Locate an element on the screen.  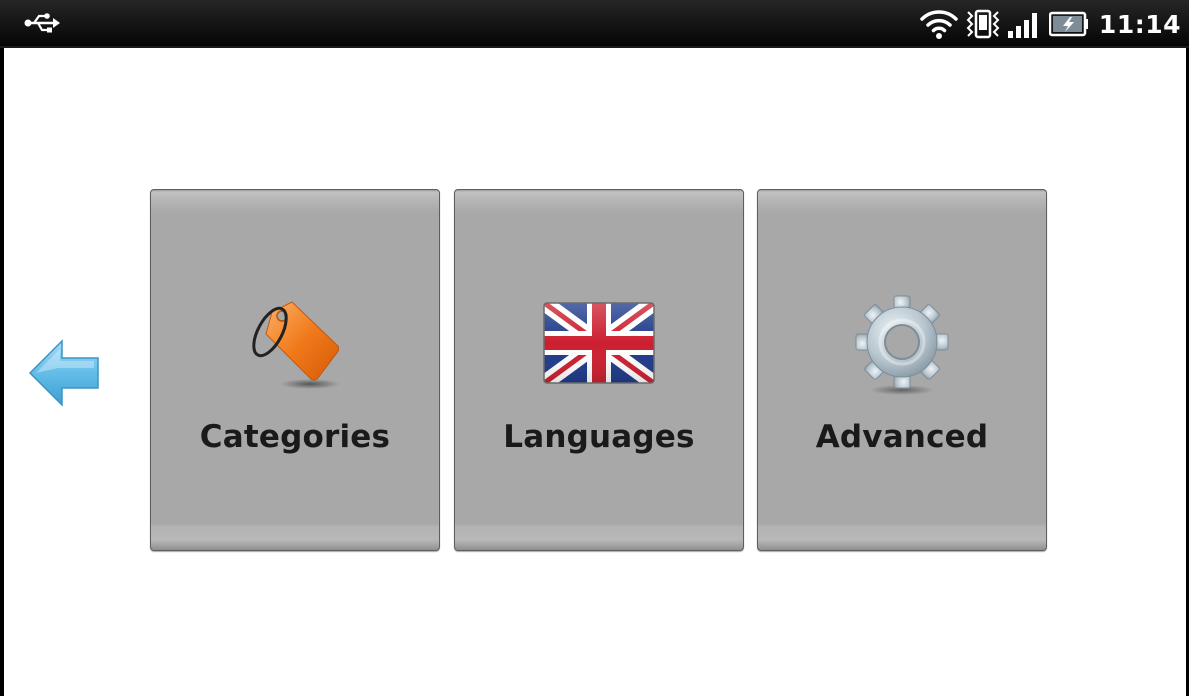
languages-button: Languages is located at coordinates (599, 370).